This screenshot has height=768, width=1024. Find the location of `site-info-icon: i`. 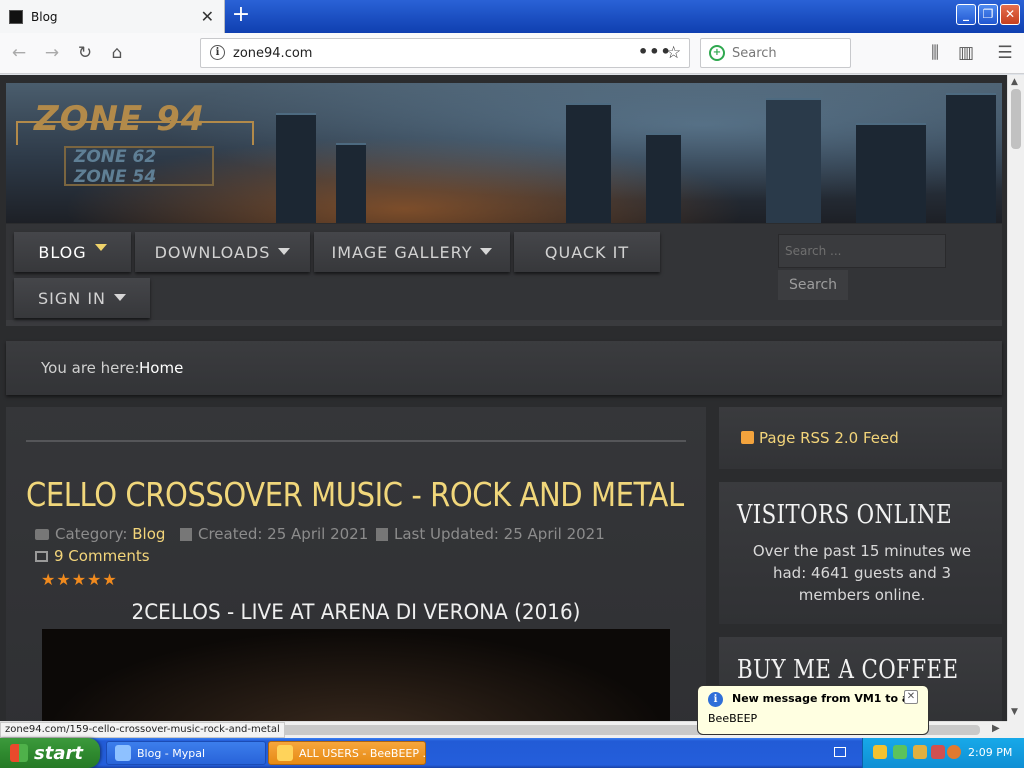

site-info-icon: i is located at coordinates (217, 52).